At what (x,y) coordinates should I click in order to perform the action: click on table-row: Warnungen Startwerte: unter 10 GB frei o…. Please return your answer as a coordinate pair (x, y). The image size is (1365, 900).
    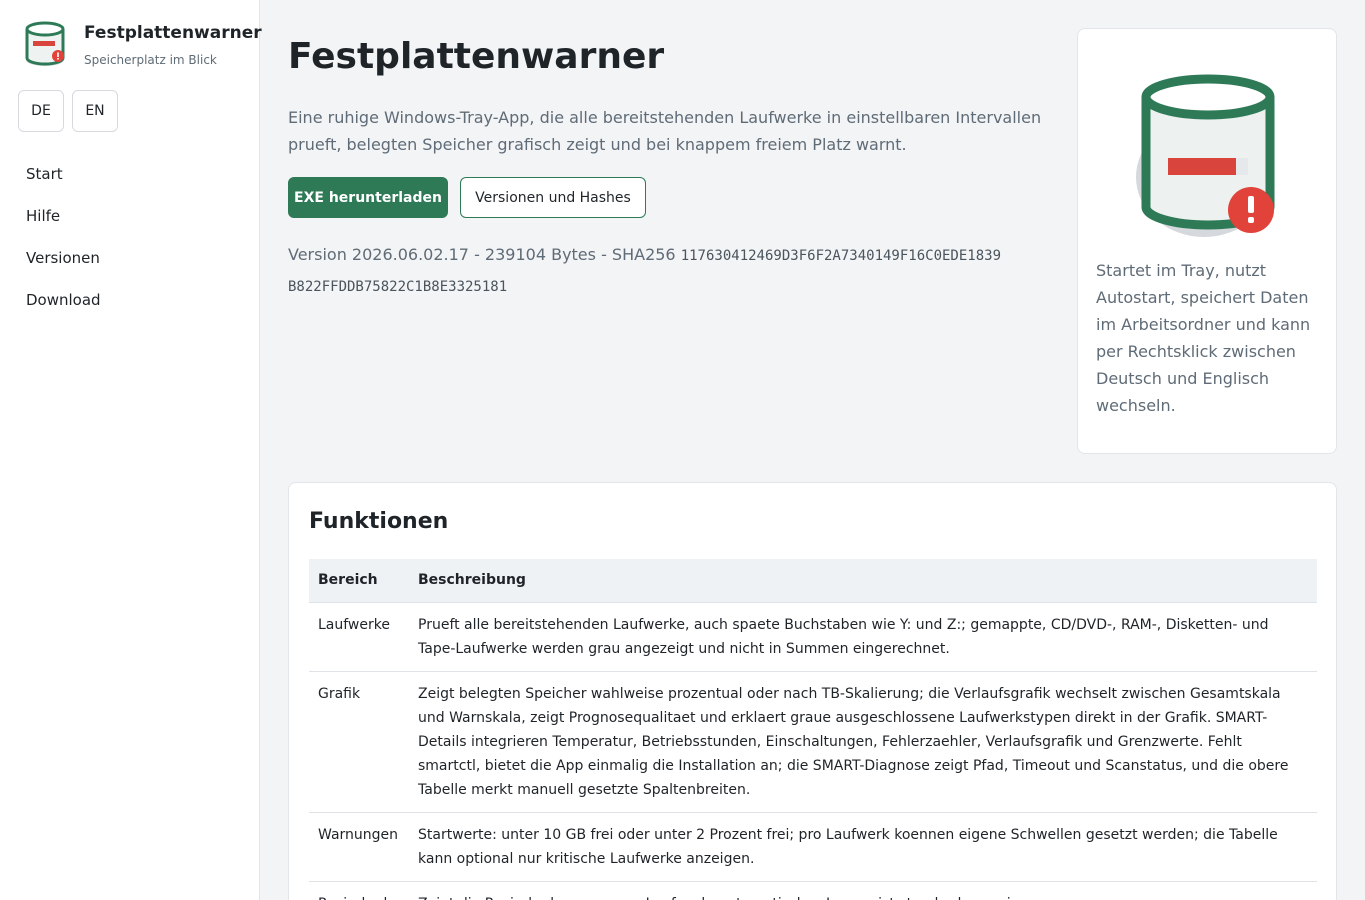
    Looking at the image, I should click on (813, 847).